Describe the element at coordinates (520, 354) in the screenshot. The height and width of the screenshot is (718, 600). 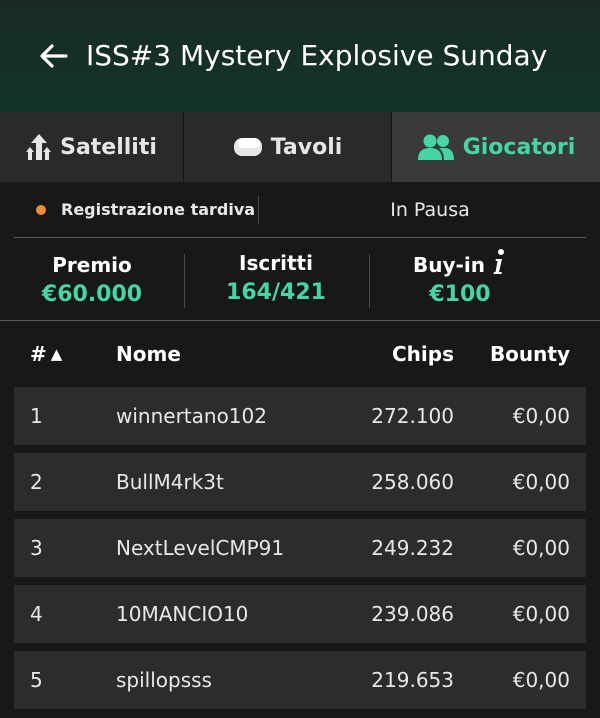
I see `column-bounty: Bounty` at that location.